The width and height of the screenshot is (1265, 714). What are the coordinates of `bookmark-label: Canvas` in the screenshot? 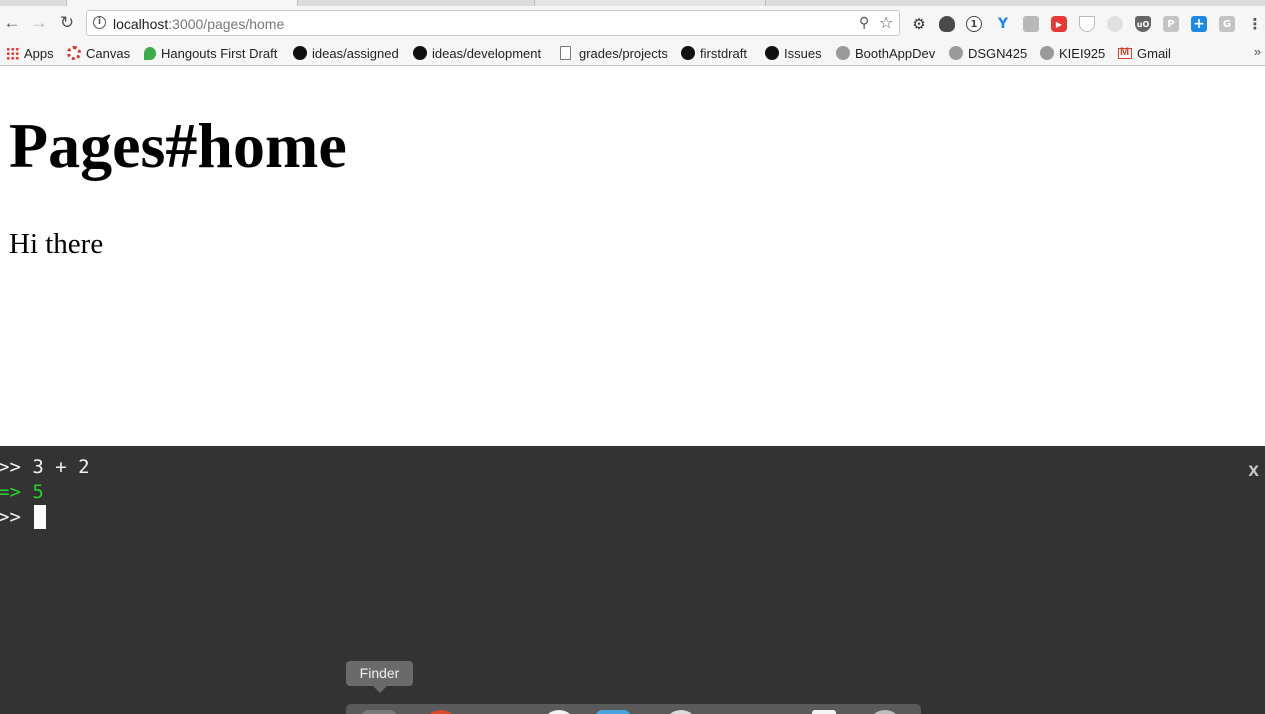 It's located at (108, 53).